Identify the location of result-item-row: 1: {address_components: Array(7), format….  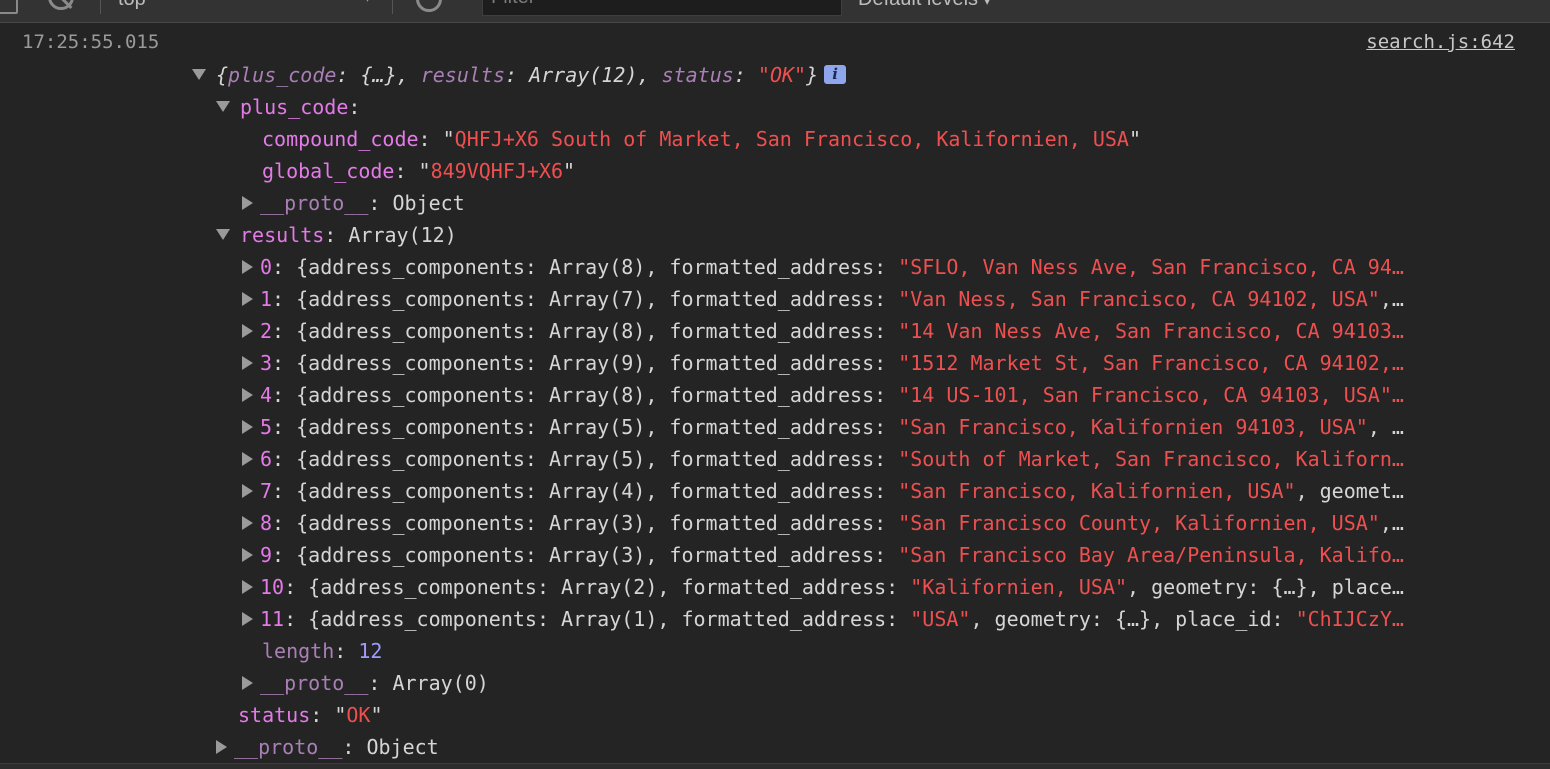
(896, 299).